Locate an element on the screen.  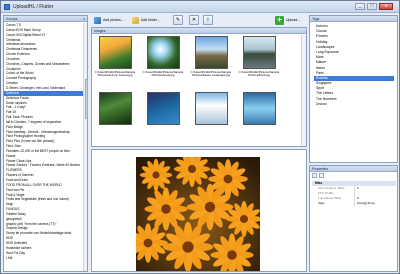
preview-image is located at coordinates (198, 214).